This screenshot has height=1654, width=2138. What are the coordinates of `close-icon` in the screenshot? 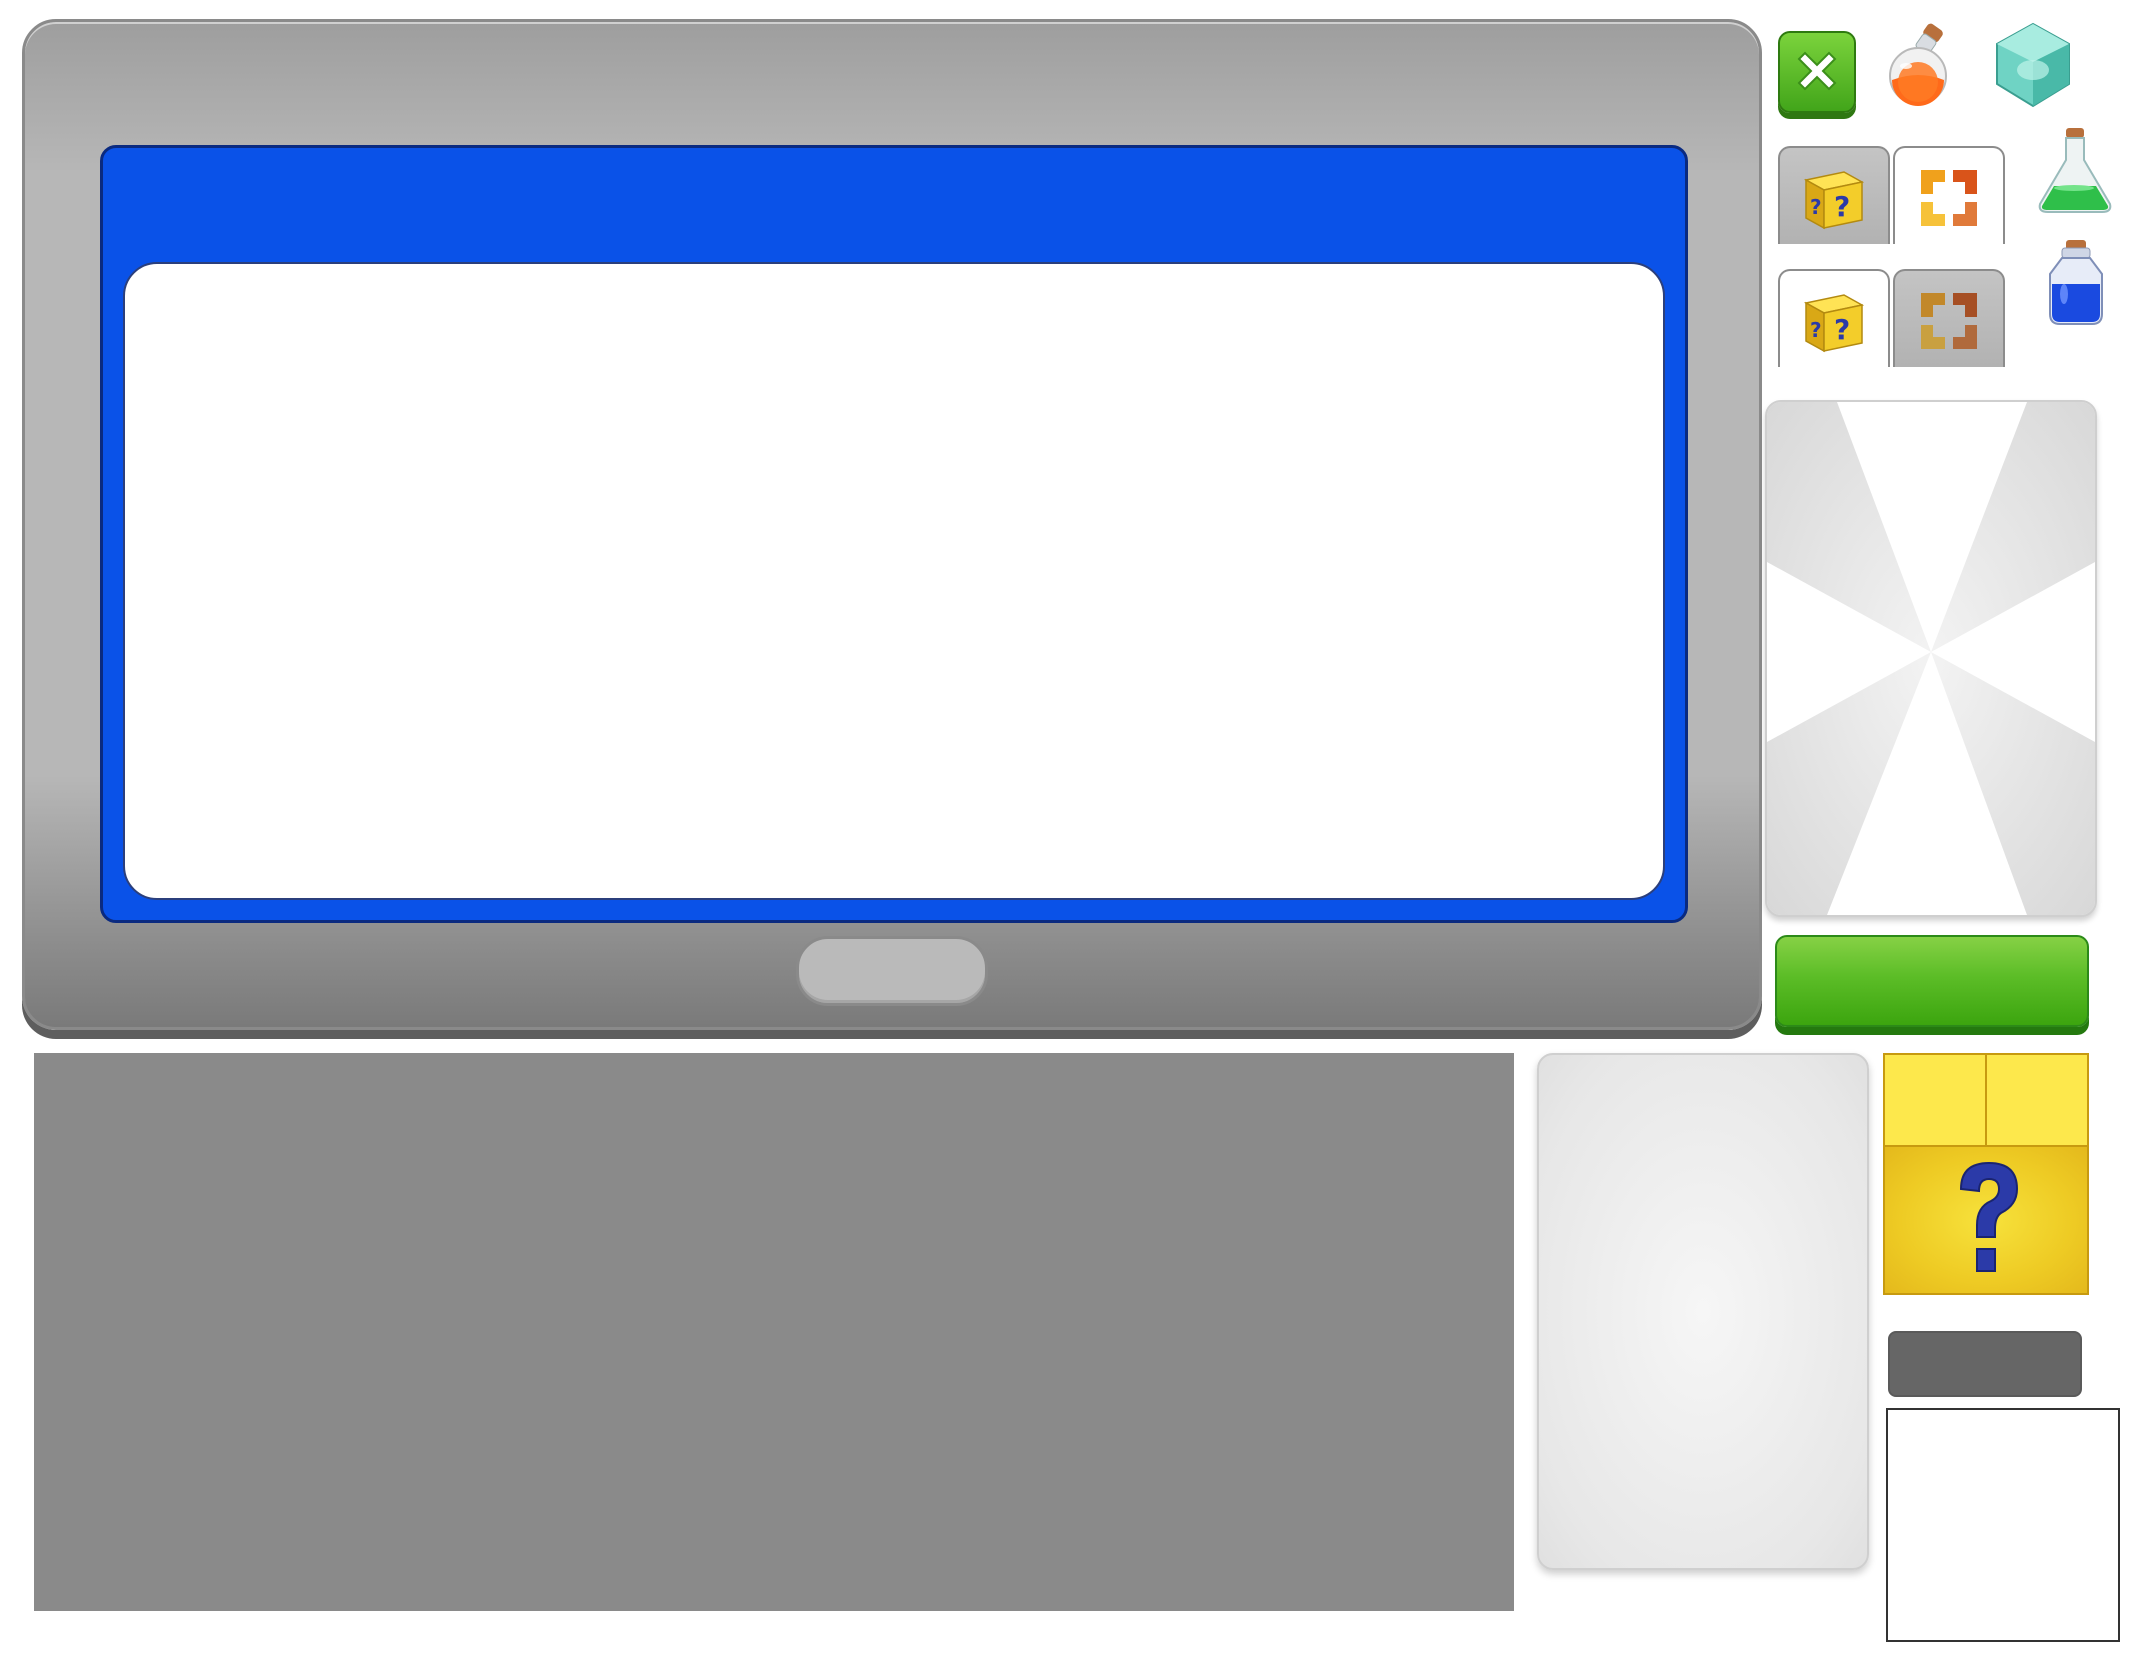 It's located at (1817, 71).